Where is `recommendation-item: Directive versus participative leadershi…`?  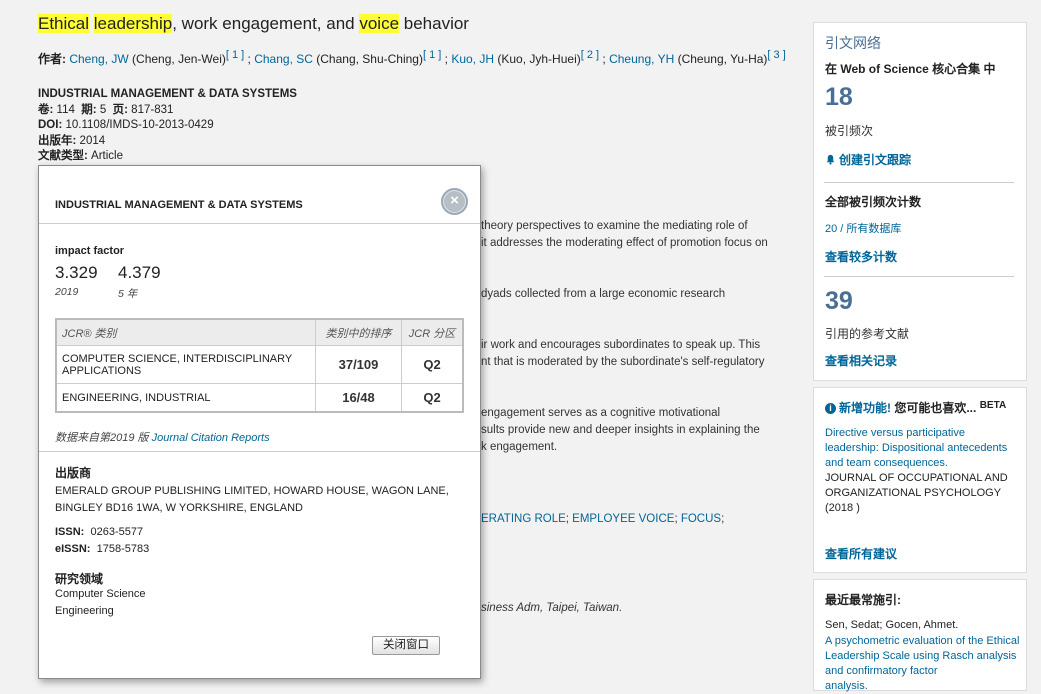 recommendation-item: Directive versus participative leadershi… is located at coordinates (922, 471).